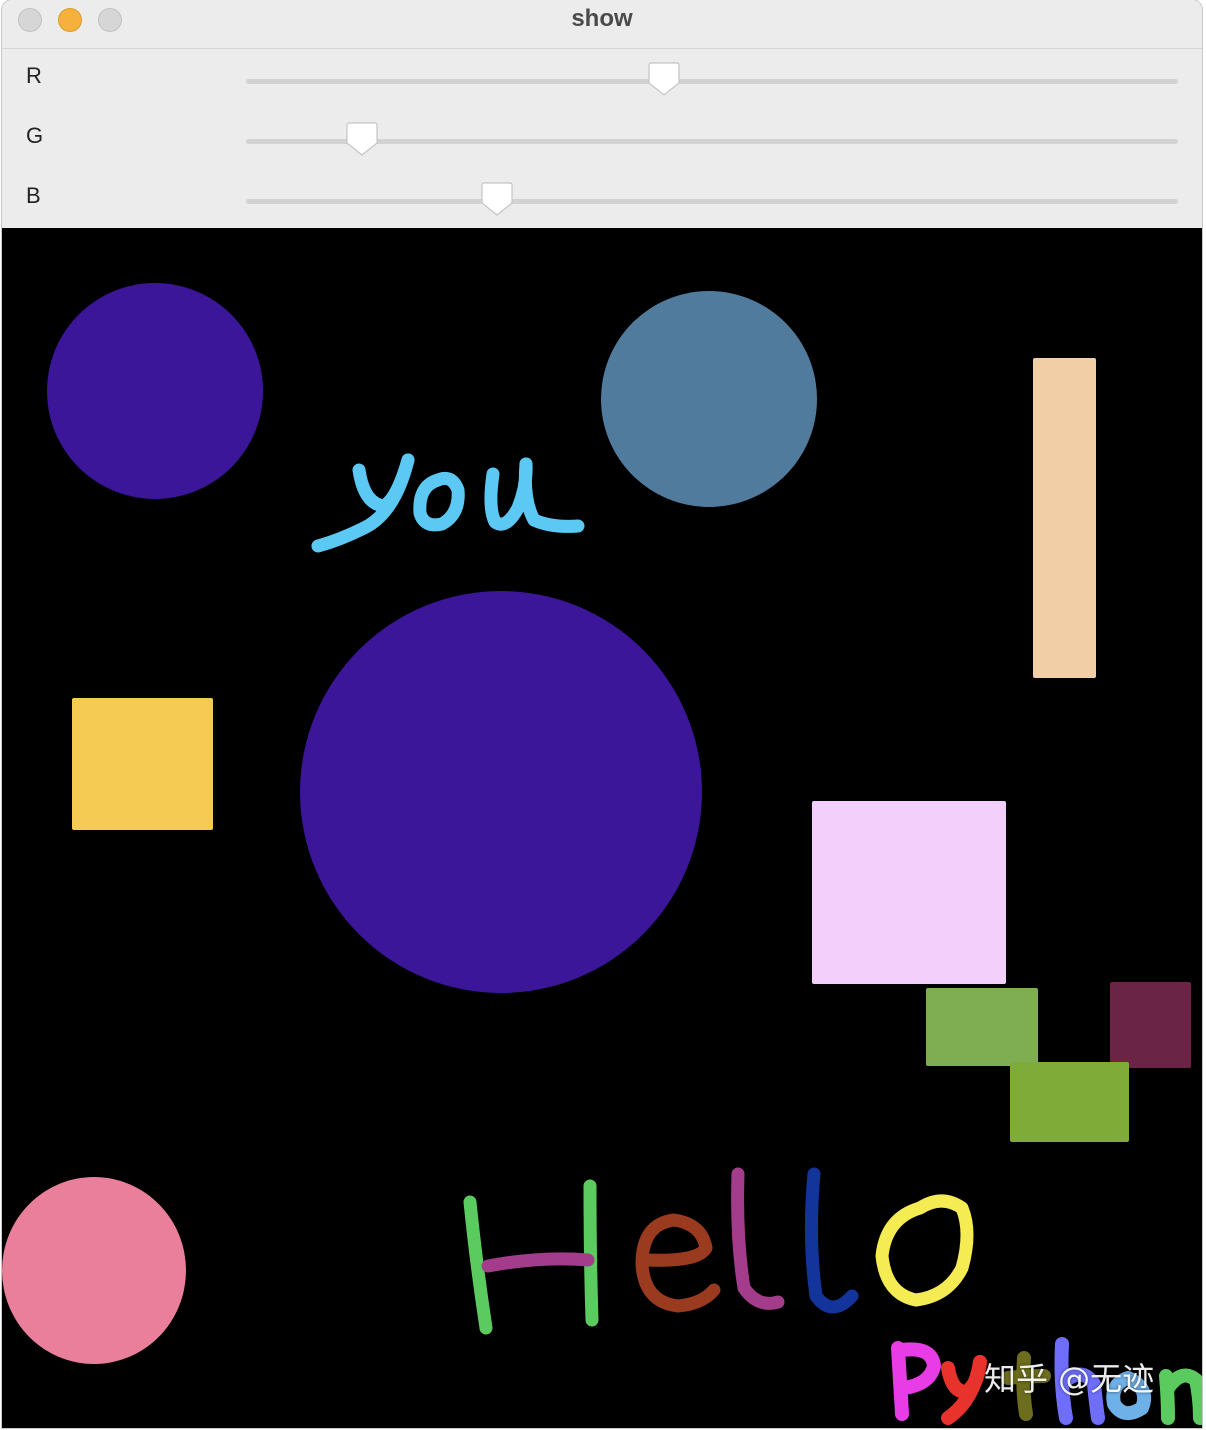 The width and height of the screenshot is (1206, 1430). I want to click on slider-g-thumb, so click(361, 139).